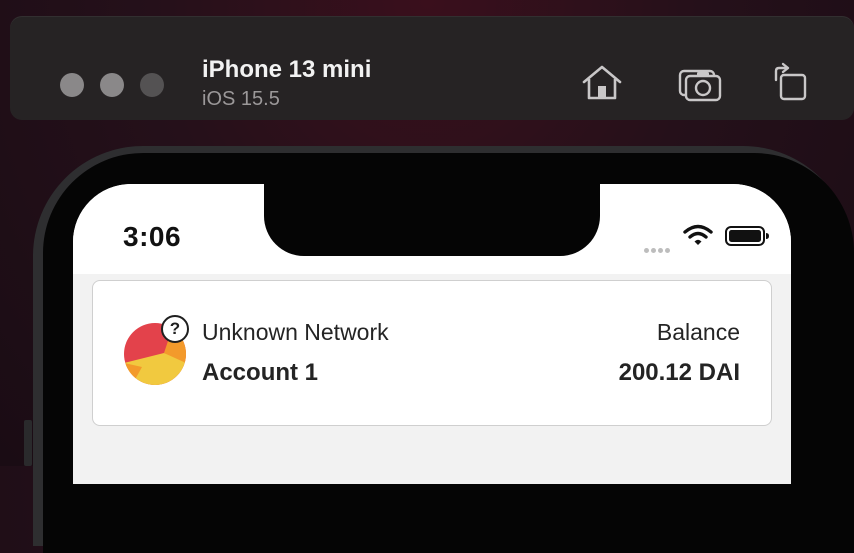 The width and height of the screenshot is (854, 553). Describe the element at coordinates (698, 332) in the screenshot. I see `balance-label: Balance` at that location.